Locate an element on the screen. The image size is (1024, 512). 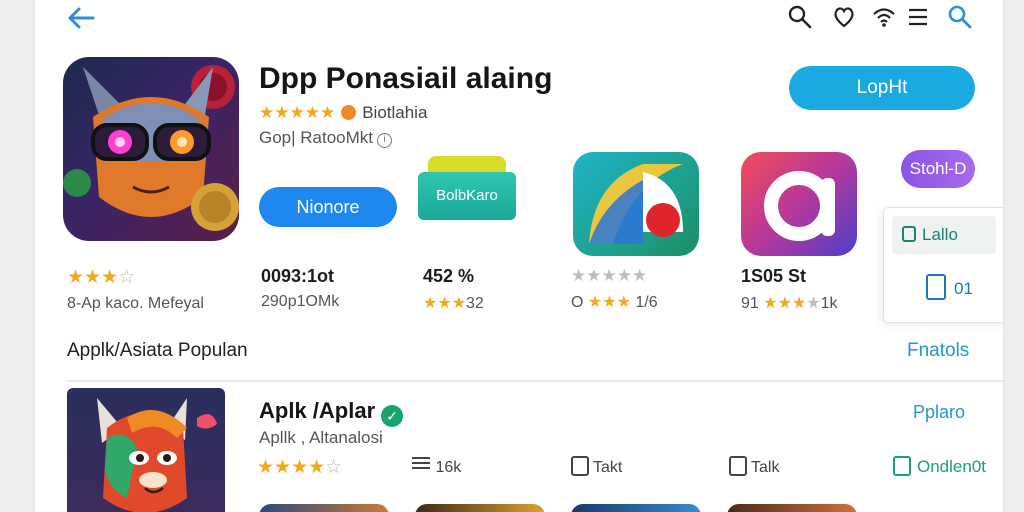
stat-sub: 290p1OMk is located at coordinates (300, 301).